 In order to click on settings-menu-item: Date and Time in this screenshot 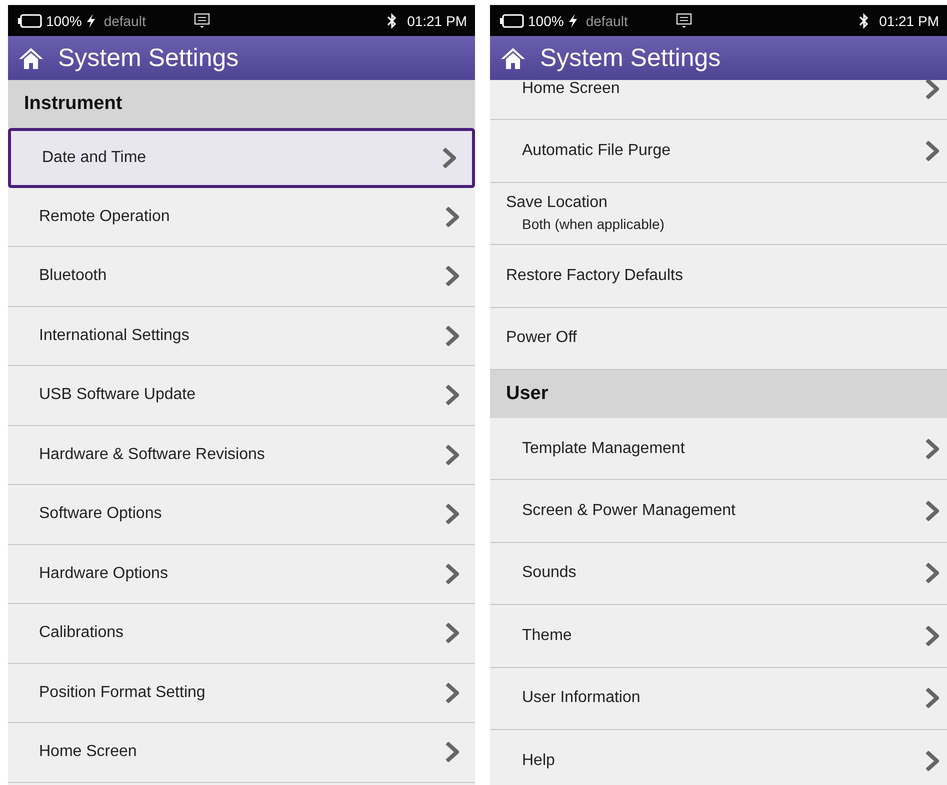, I will do `click(241, 158)`.